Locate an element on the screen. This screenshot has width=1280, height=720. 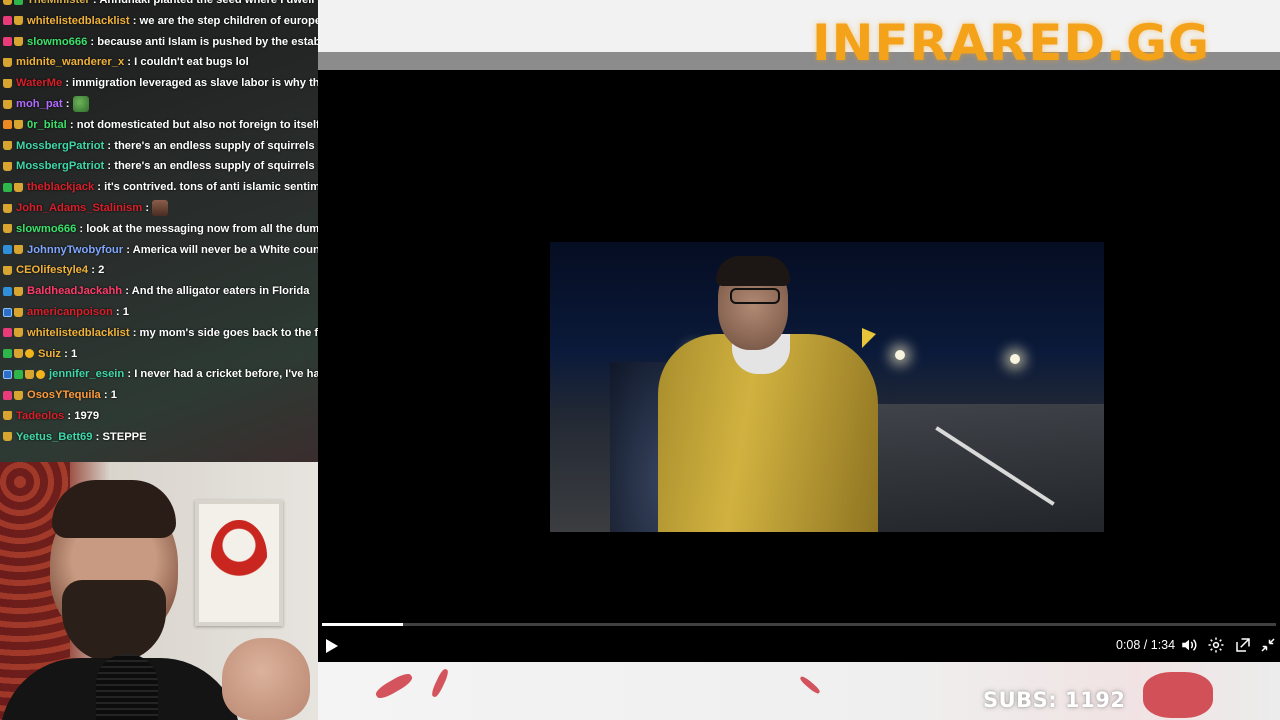
chat-username: JohnnyTwobyfour is located at coordinates (75, 250).